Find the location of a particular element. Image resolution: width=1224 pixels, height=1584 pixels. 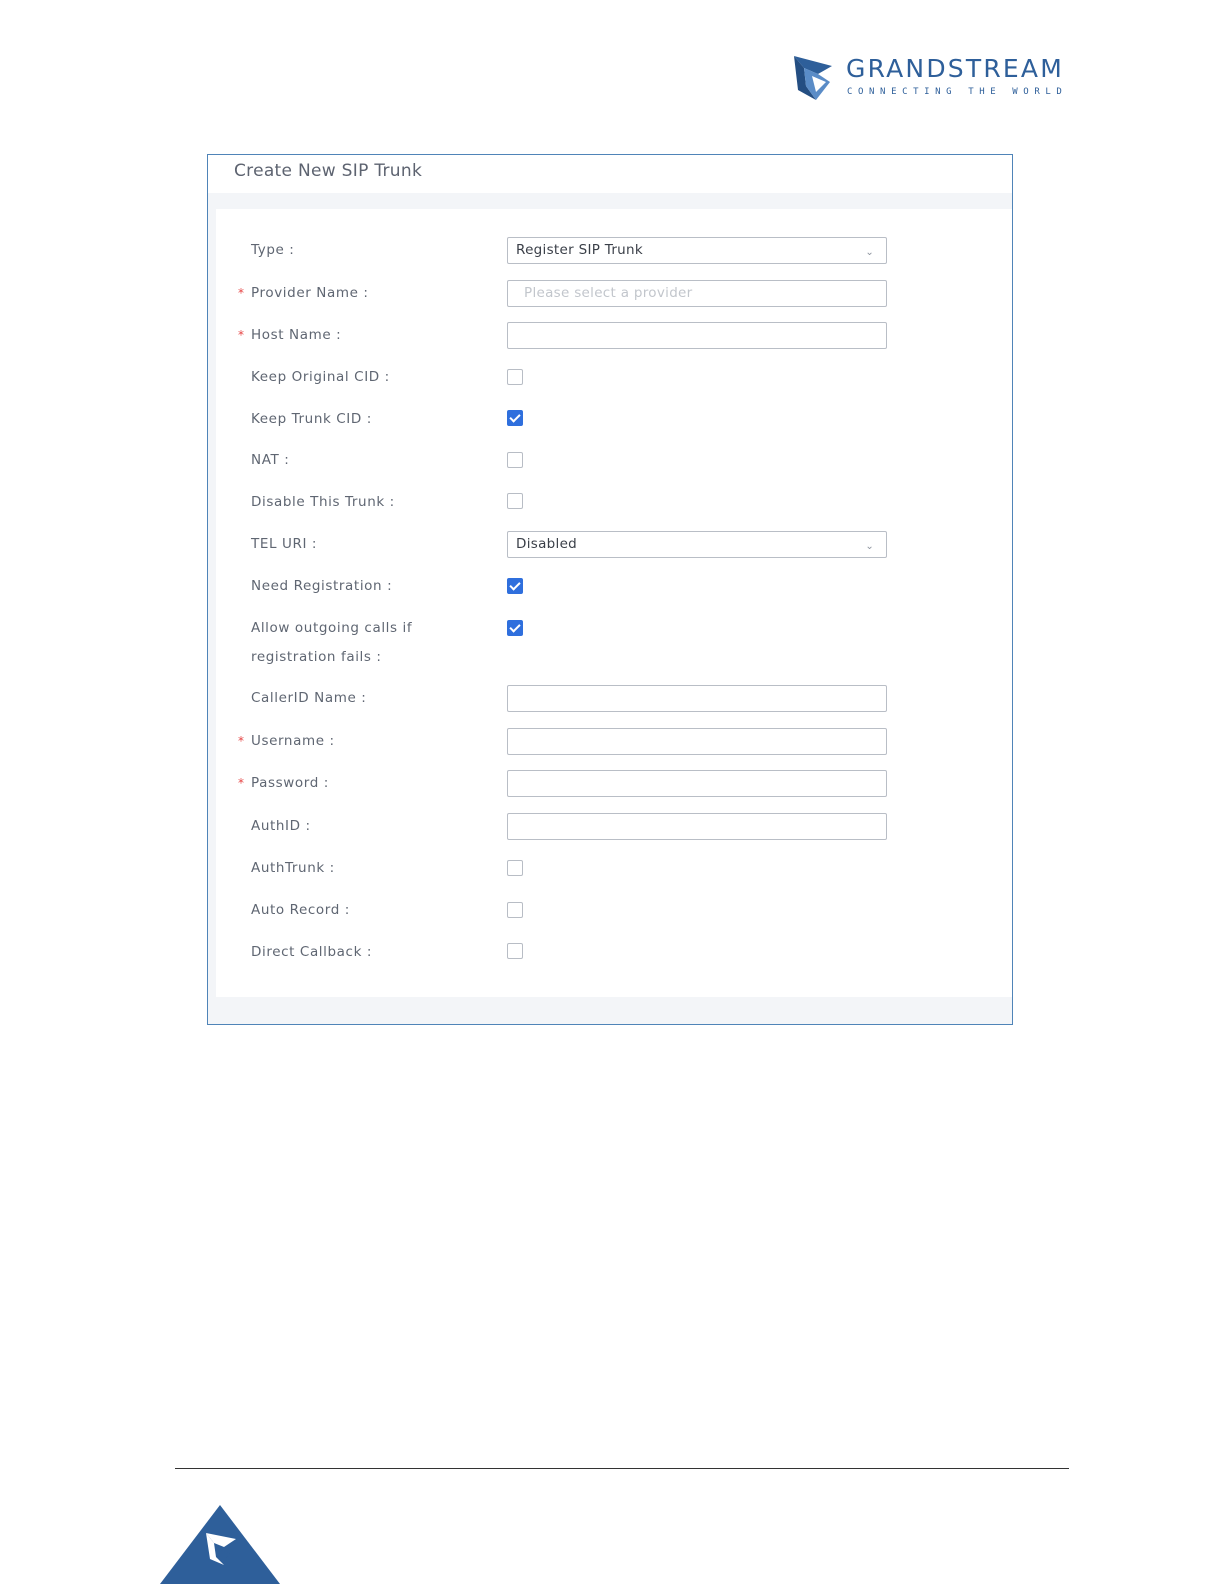

tel-uri-select-value: Disabled is located at coordinates (547, 544).